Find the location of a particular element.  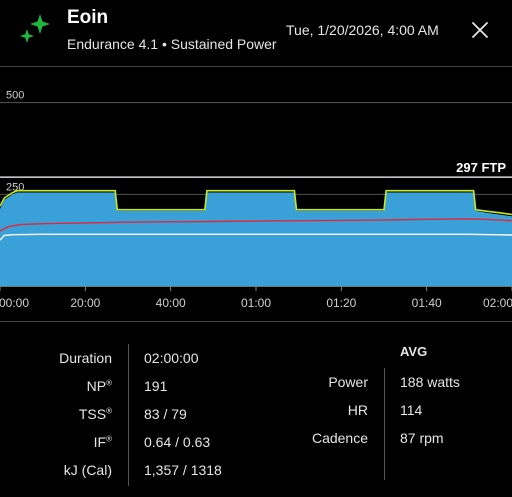

x-tick-label: 40:00 is located at coordinates (171, 303).